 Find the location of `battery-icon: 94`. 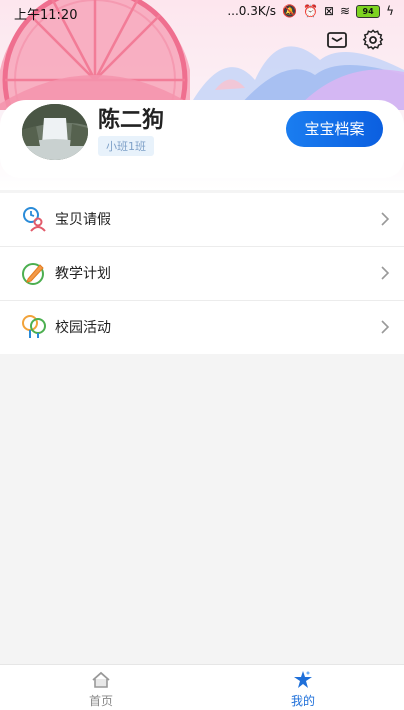

battery-icon: 94 is located at coordinates (368, 11).